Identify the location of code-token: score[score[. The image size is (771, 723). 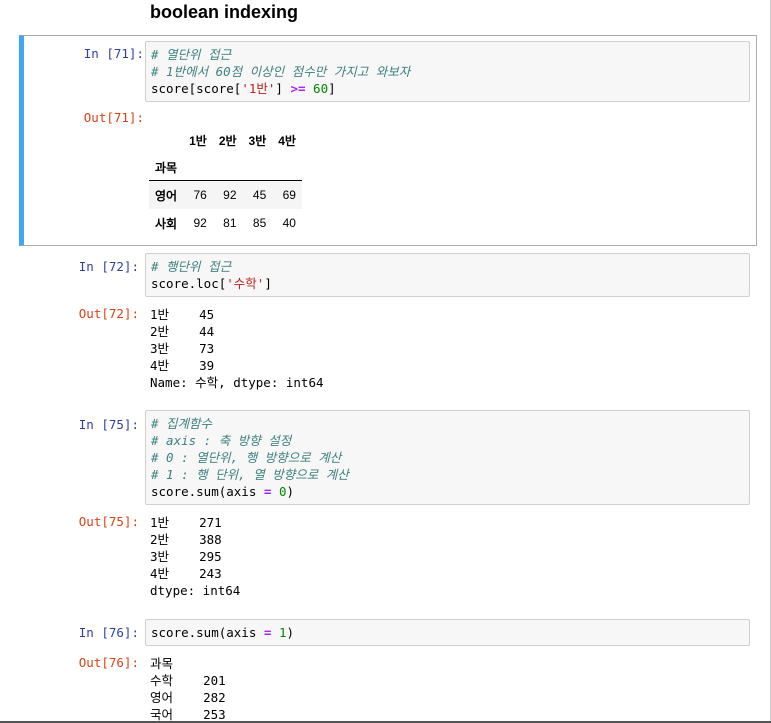
(196, 88).